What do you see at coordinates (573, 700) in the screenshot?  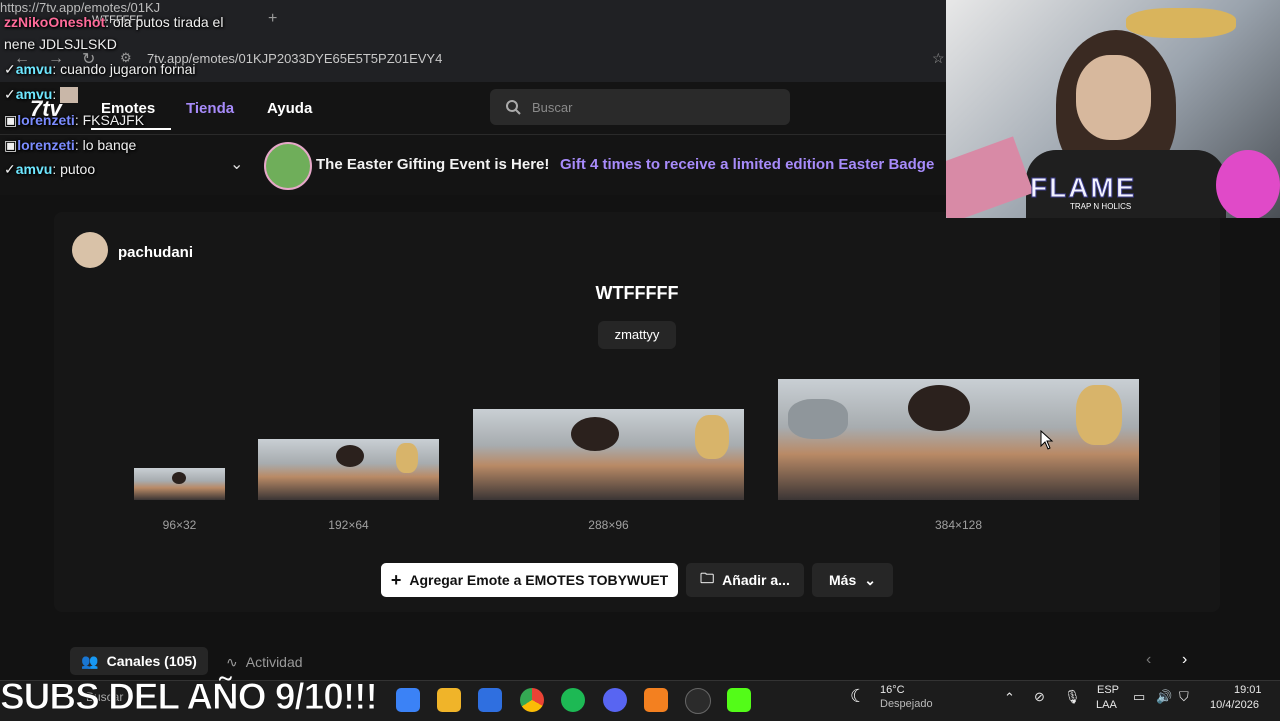 I see `spotify-icon` at bounding box center [573, 700].